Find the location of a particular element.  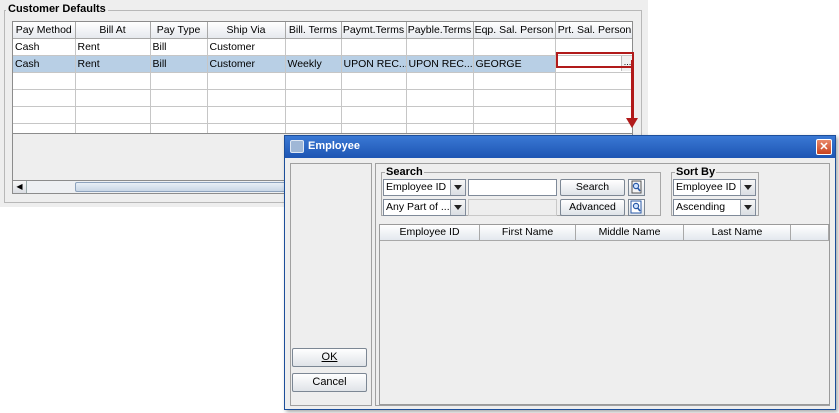

highlight-box is located at coordinates (595, 60).